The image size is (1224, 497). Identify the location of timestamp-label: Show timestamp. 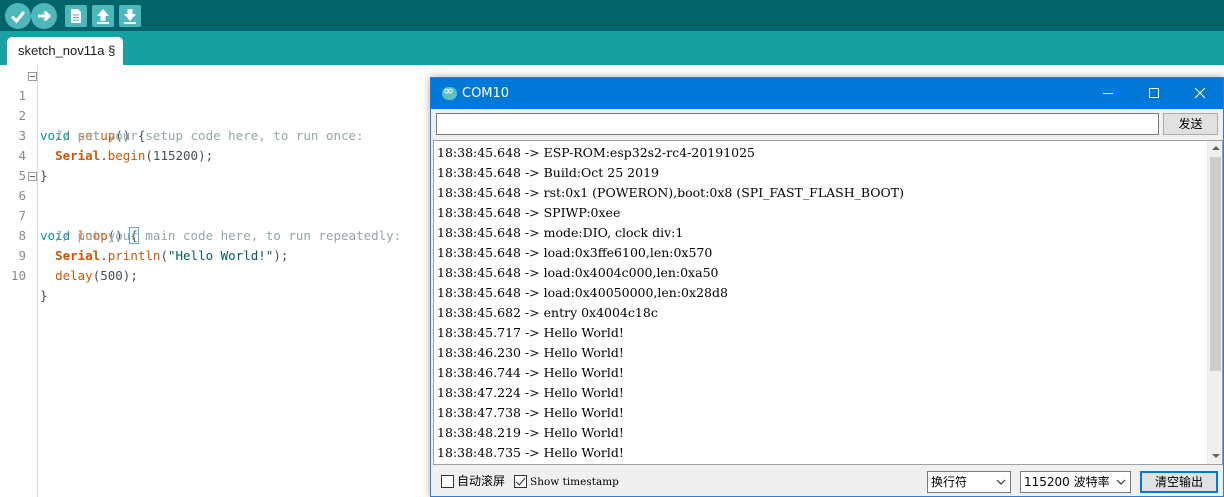
(574, 482).